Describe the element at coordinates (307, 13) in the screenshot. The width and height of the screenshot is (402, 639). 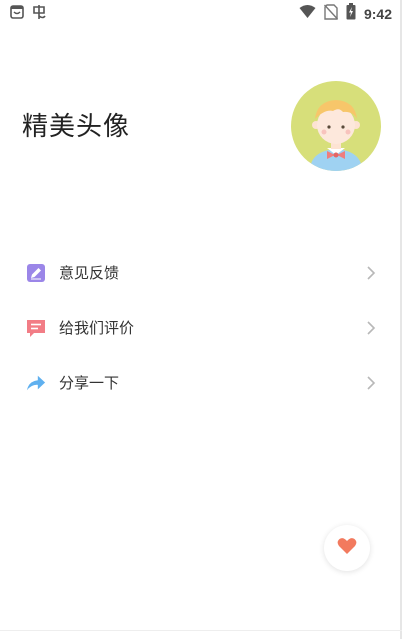
I see `wifi-icon` at that location.